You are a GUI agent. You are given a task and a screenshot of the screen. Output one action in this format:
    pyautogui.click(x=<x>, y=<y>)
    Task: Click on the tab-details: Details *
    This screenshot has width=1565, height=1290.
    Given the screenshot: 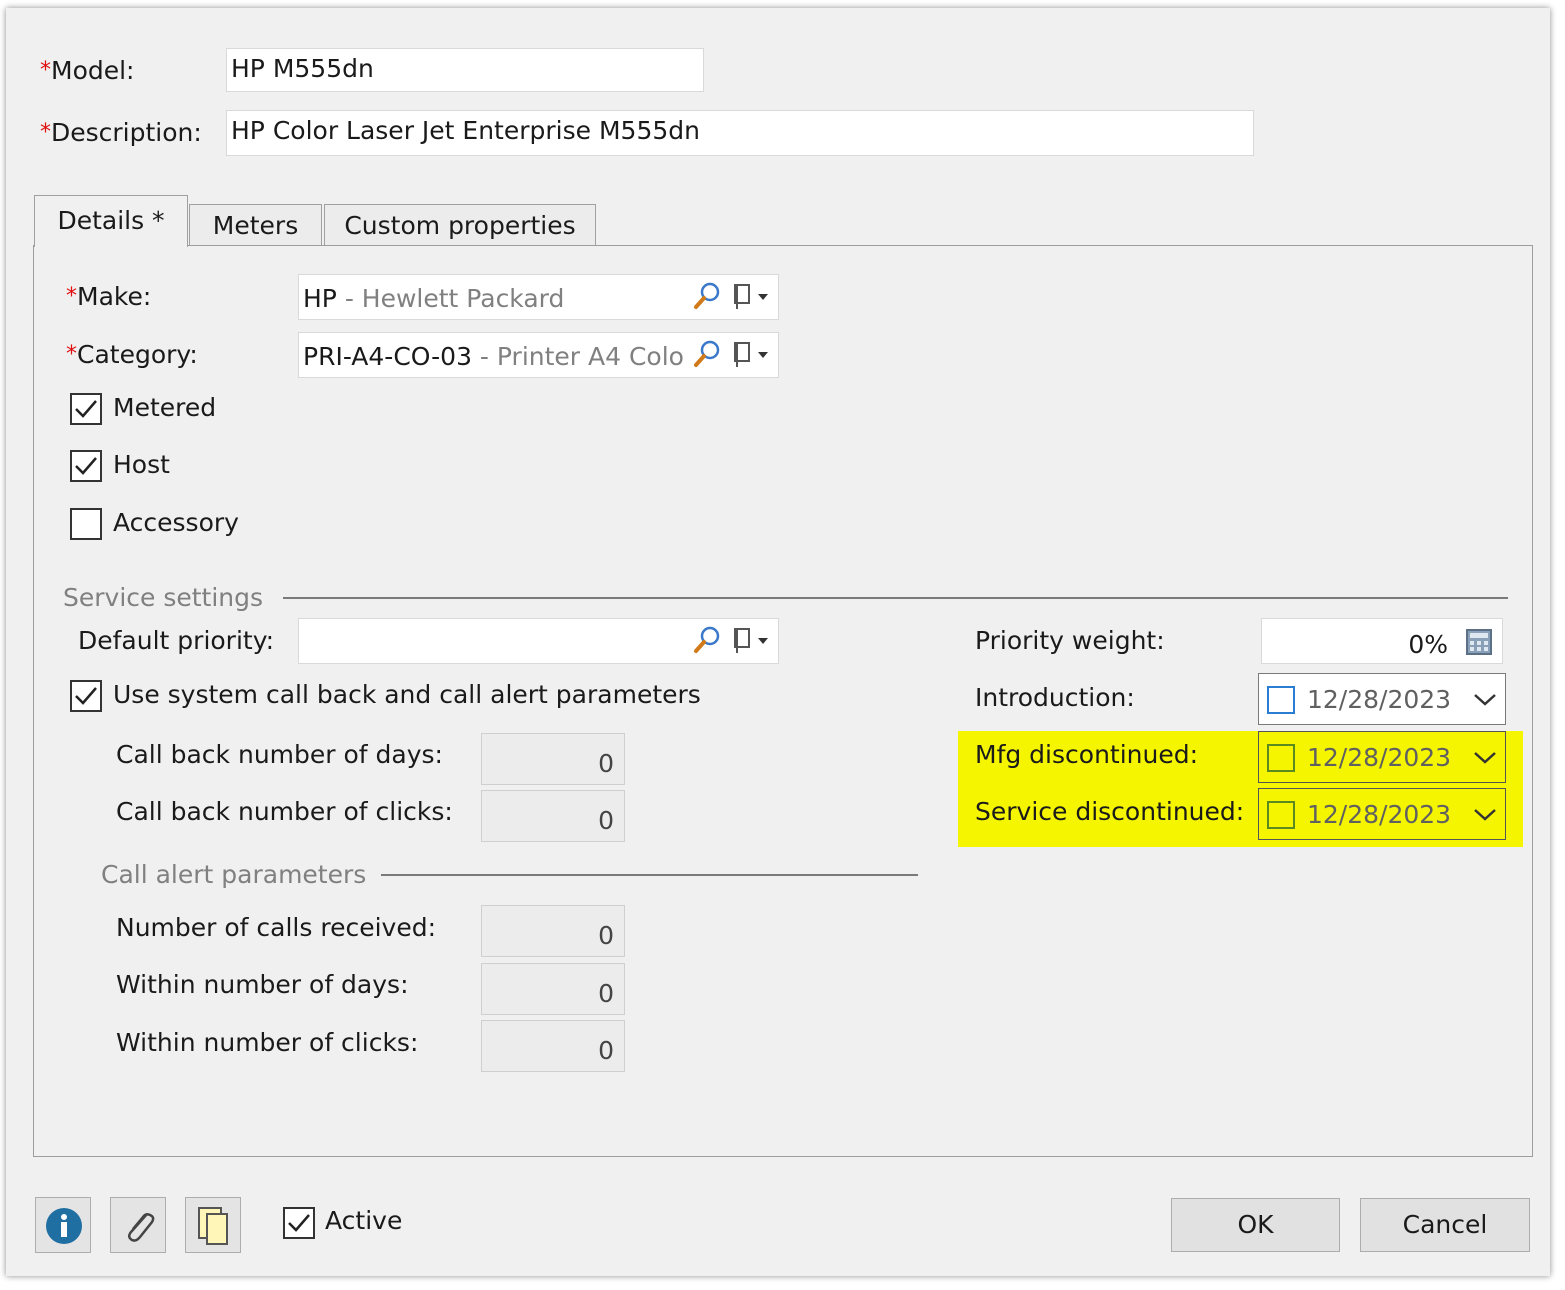 What is the action you would take?
    pyautogui.click(x=111, y=221)
    